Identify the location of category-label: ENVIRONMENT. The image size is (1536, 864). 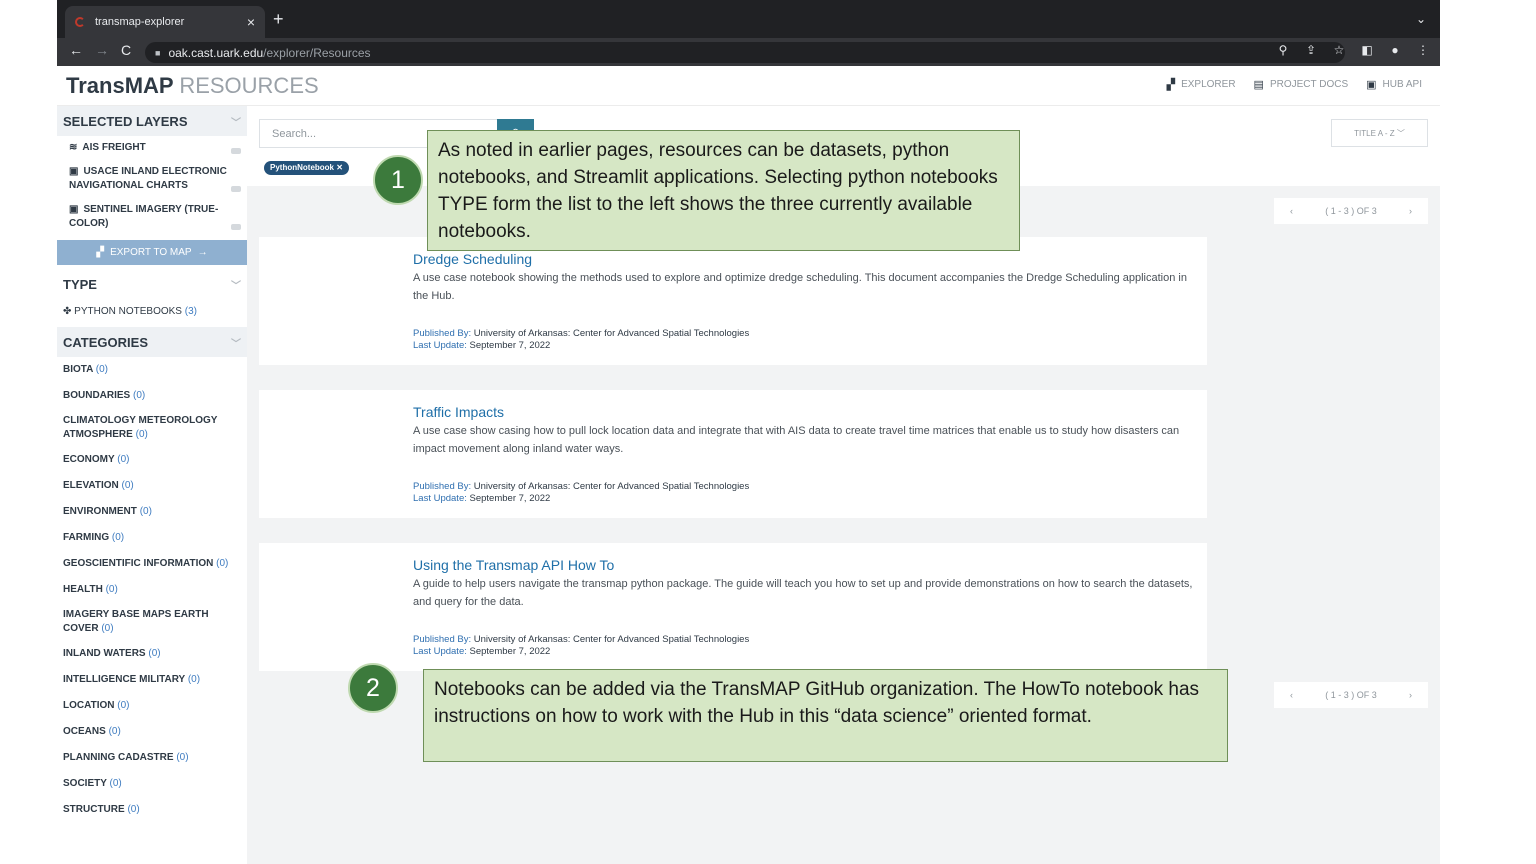
(100, 511).